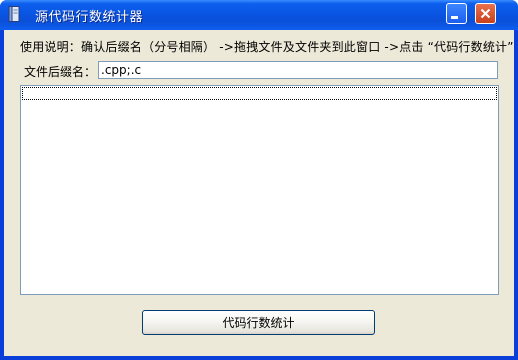 This screenshot has width=518, height=360. I want to click on suffix-input, so click(298, 70).